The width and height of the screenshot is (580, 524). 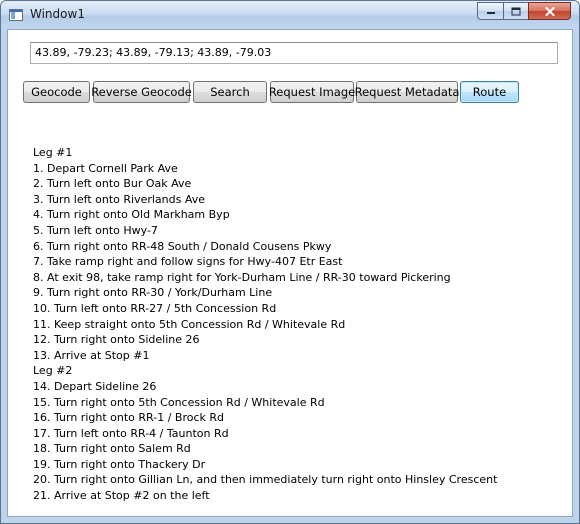 What do you see at coordinates (128, 418) in the screenshot?
I see `route-line: 16. Turn right onto RR-1 / Brock Rd` at bounding box center [128, 418].